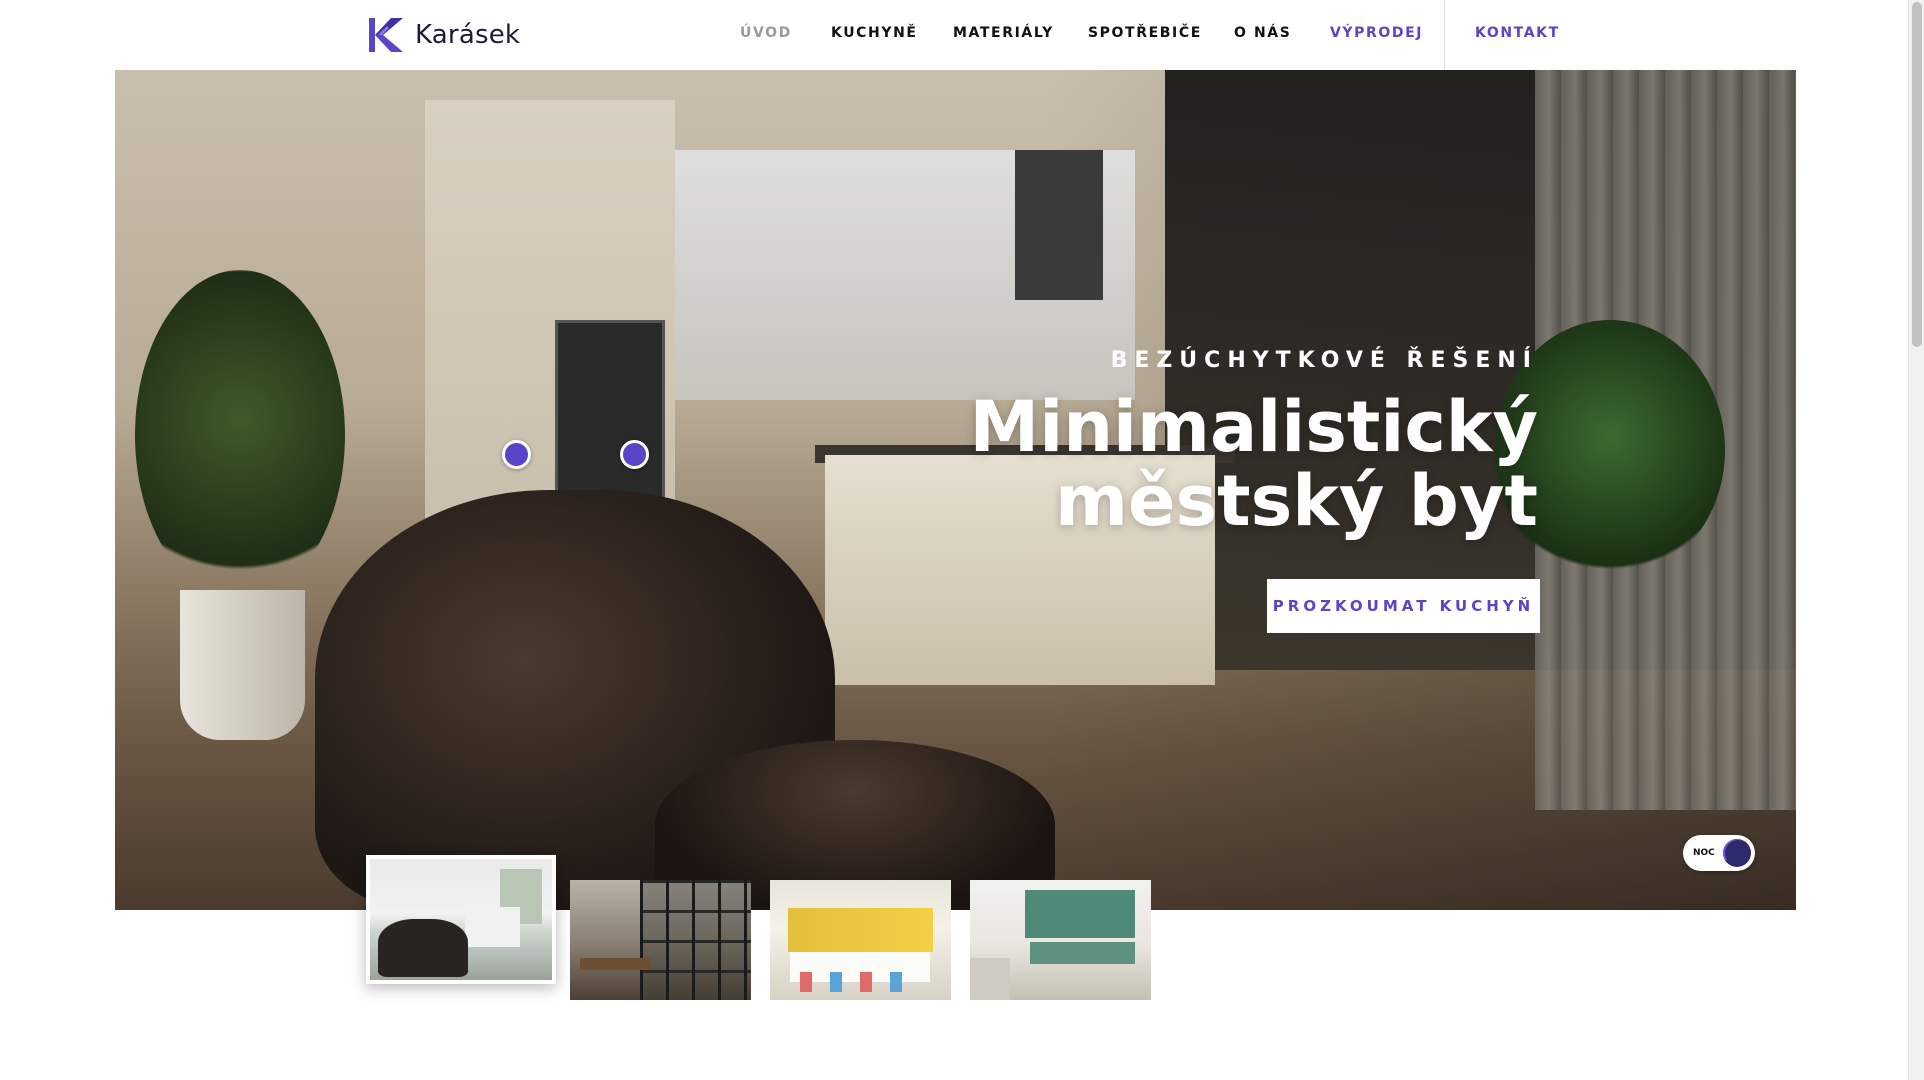 This screenshot has width=1924, height=1080. What do you see at coordinates (1737, 853) in the screenshot?
I see `moon-icon` at bounding box center [1737, 853].